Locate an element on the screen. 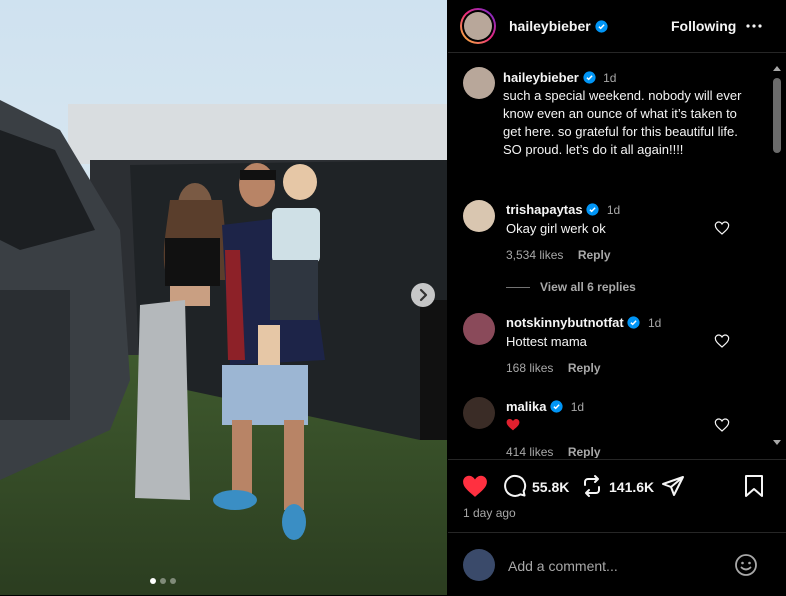 The width and height of the screenshot is (786, 596). comment-input is located at coordinates (613, 566).